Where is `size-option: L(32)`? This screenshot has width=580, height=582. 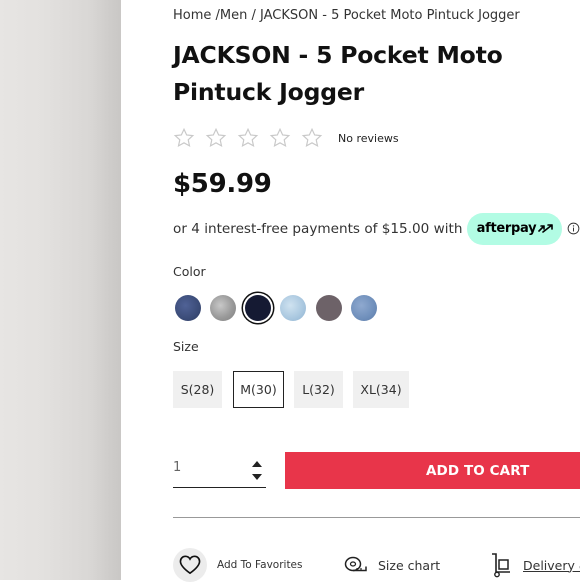
size-option: L(32) is located at coordinates (318, 389).